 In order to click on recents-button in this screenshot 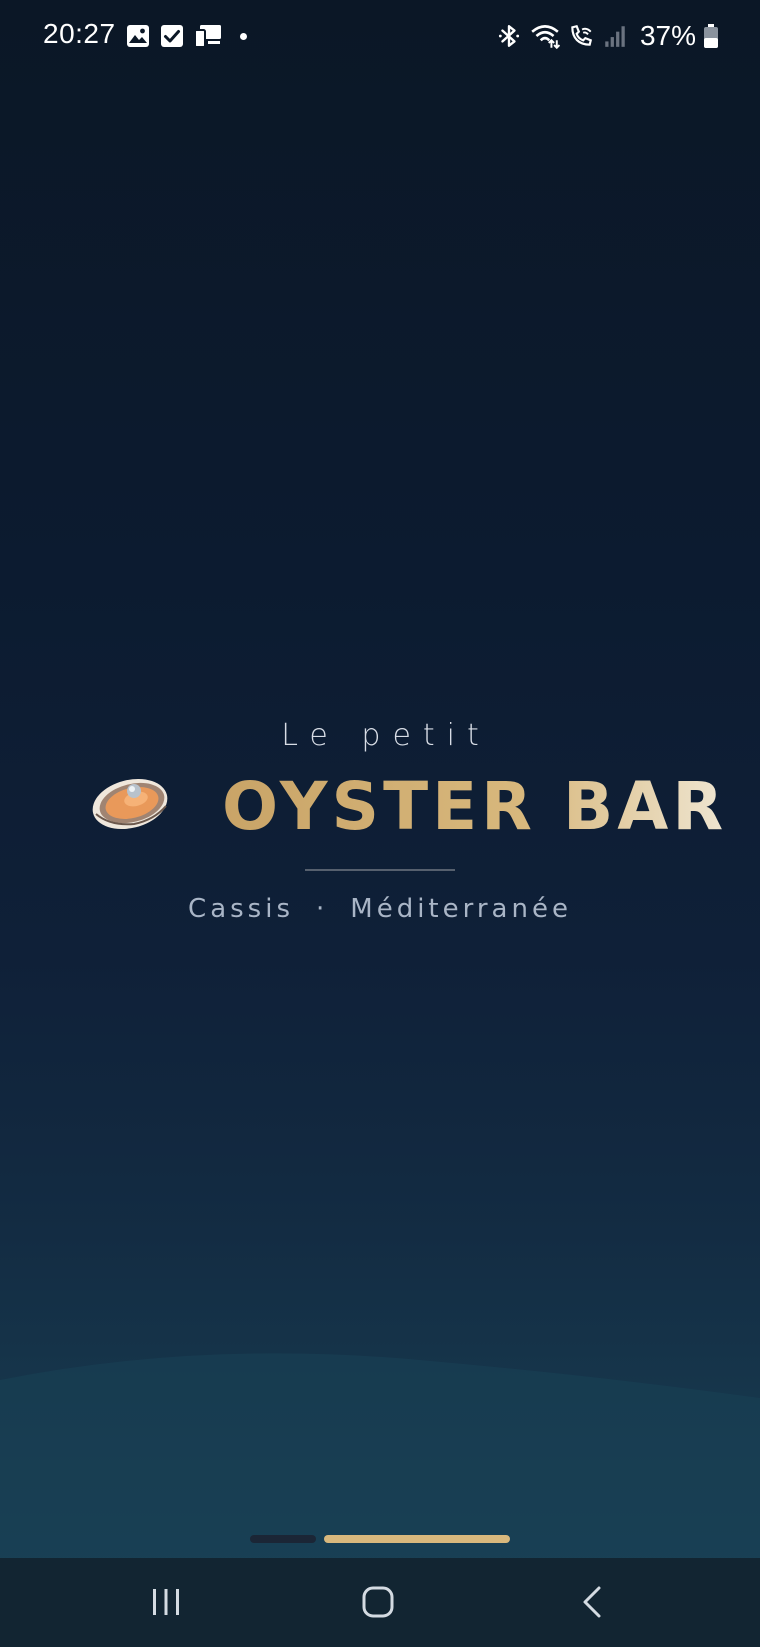, I will do `click(166, 1602)`.